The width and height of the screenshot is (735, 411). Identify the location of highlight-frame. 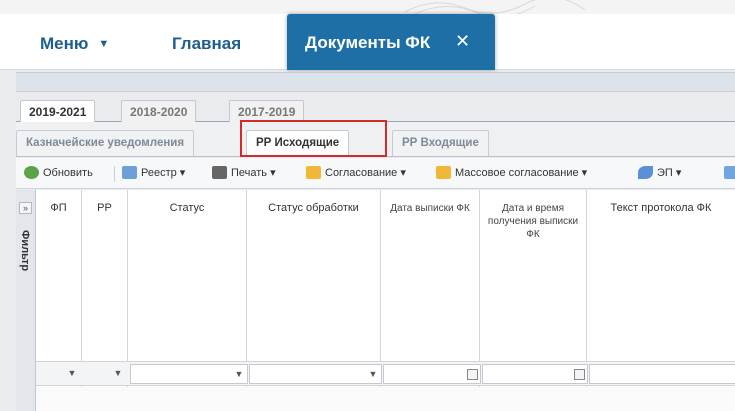
(313, 138).